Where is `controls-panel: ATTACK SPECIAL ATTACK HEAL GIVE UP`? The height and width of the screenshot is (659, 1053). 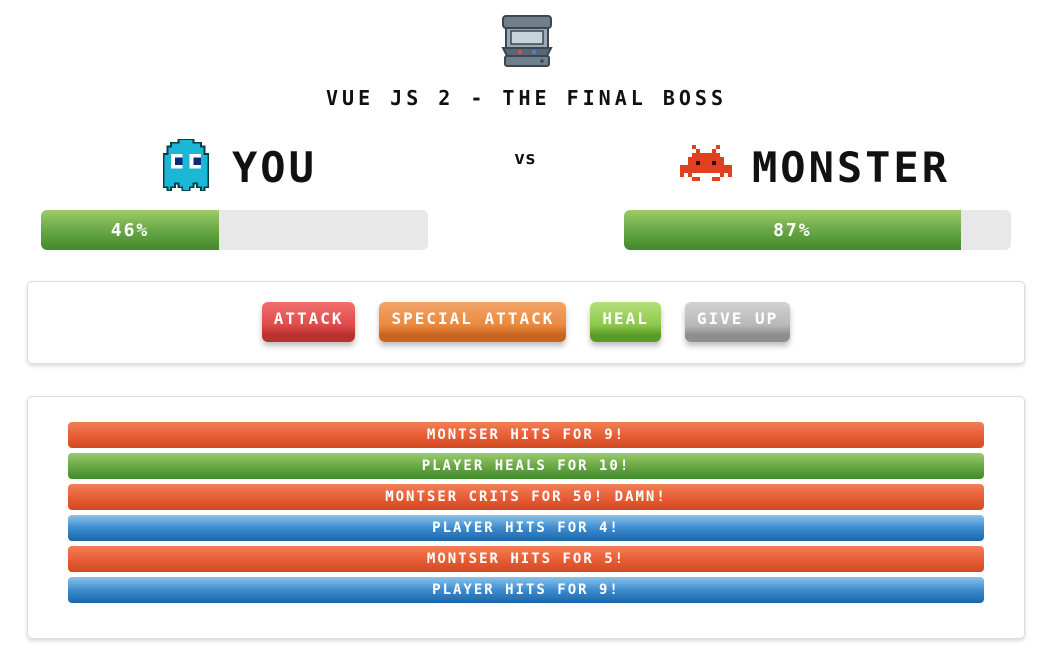
controls-panel: ATTACK SPECIAL ATTACK HEAL GIVE UP is located at coordinates (526, 322).